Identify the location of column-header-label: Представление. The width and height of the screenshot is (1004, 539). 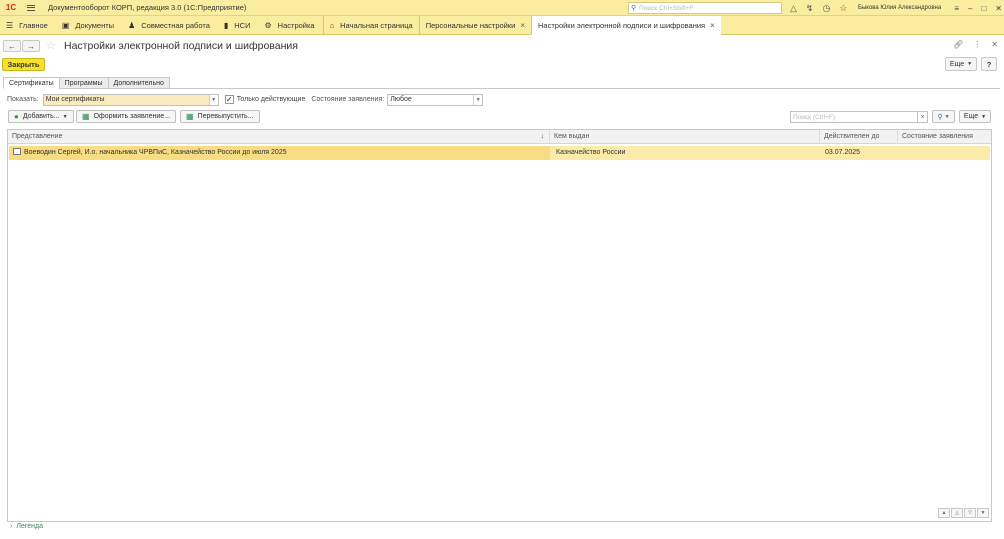
(37, 136).